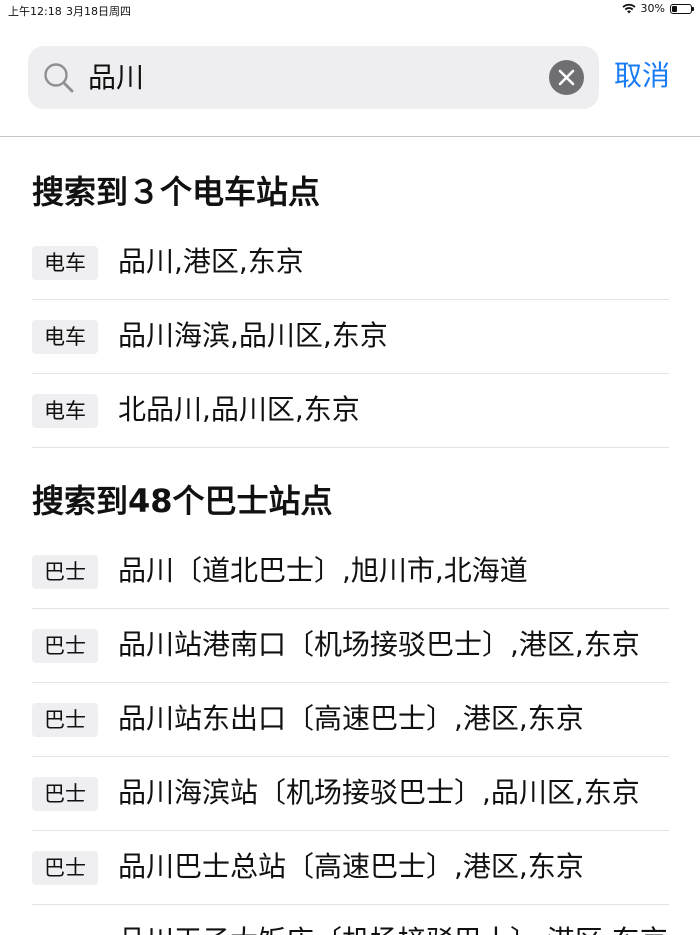 The image size is (700, 935). Describe the element at coordinates (652, 8) in the screenshot. I see `battery-percent: 30%` at that location.